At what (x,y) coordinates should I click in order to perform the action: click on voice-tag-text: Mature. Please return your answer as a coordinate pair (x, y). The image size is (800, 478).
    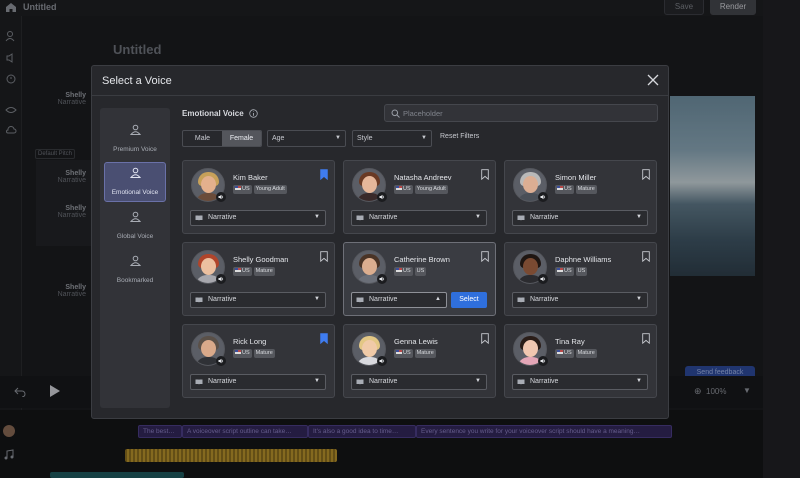
    Looking at the image, I should click on (586, 189).